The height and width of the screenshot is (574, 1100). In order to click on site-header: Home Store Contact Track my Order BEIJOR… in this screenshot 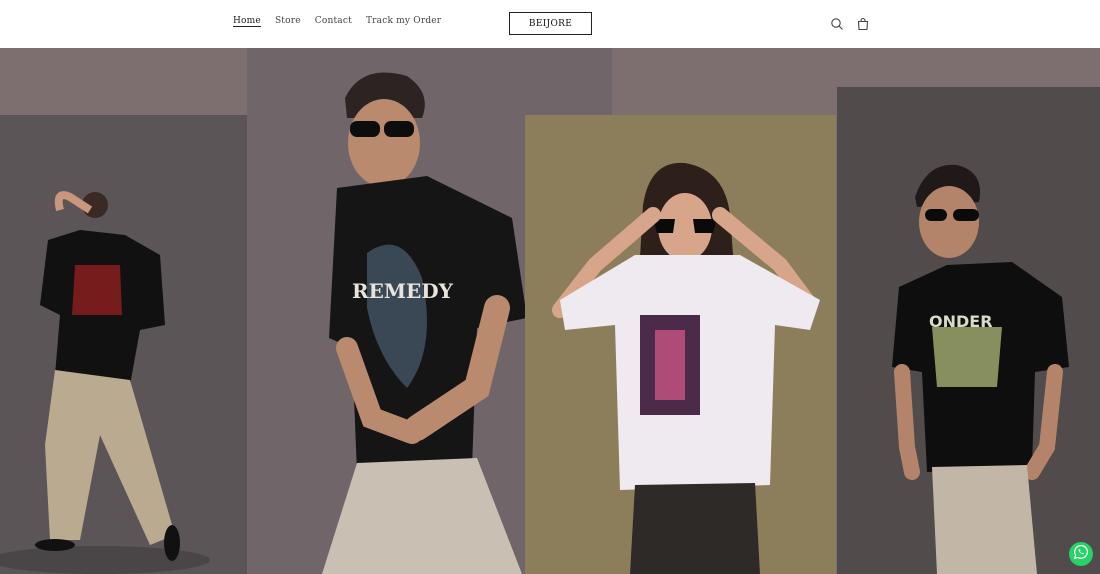, I will do `click(550, 24)`.